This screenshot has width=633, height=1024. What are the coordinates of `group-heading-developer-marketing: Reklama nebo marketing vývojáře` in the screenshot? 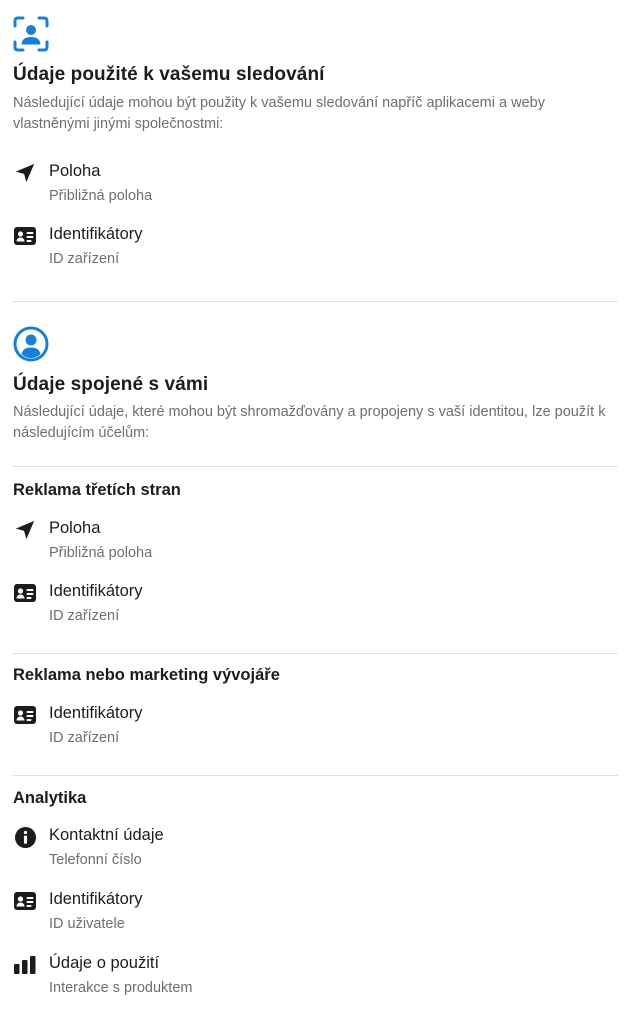 It's located at (146, 675).